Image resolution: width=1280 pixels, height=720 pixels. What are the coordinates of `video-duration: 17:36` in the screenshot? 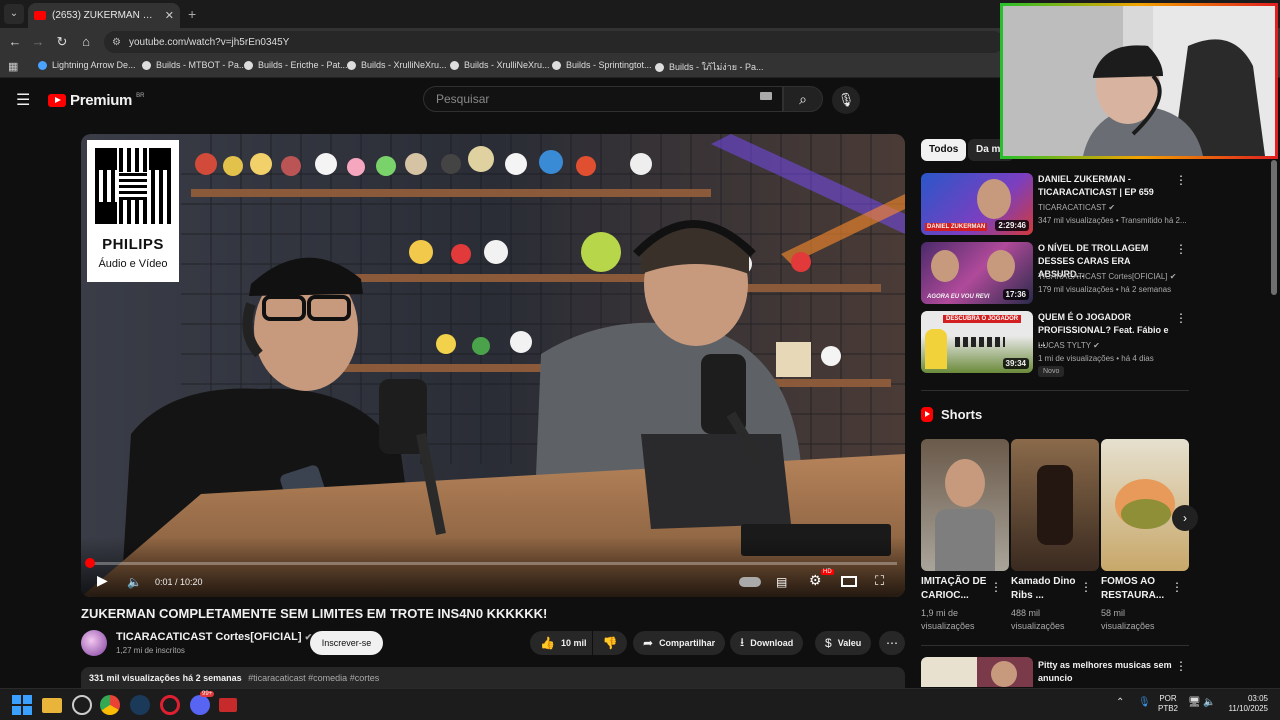 It's located at (1015, 294).